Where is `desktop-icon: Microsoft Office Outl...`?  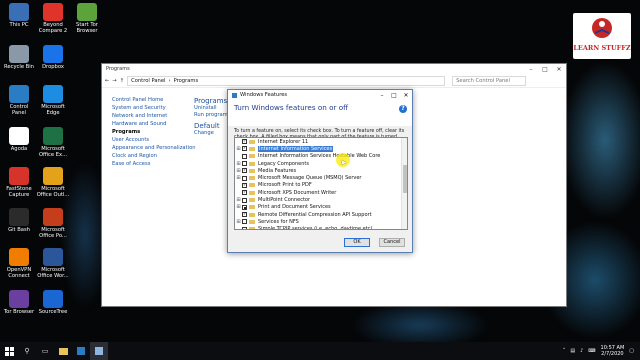
desktop-icon: Microsoft Office Outl... is located at coordinates (53, 182).